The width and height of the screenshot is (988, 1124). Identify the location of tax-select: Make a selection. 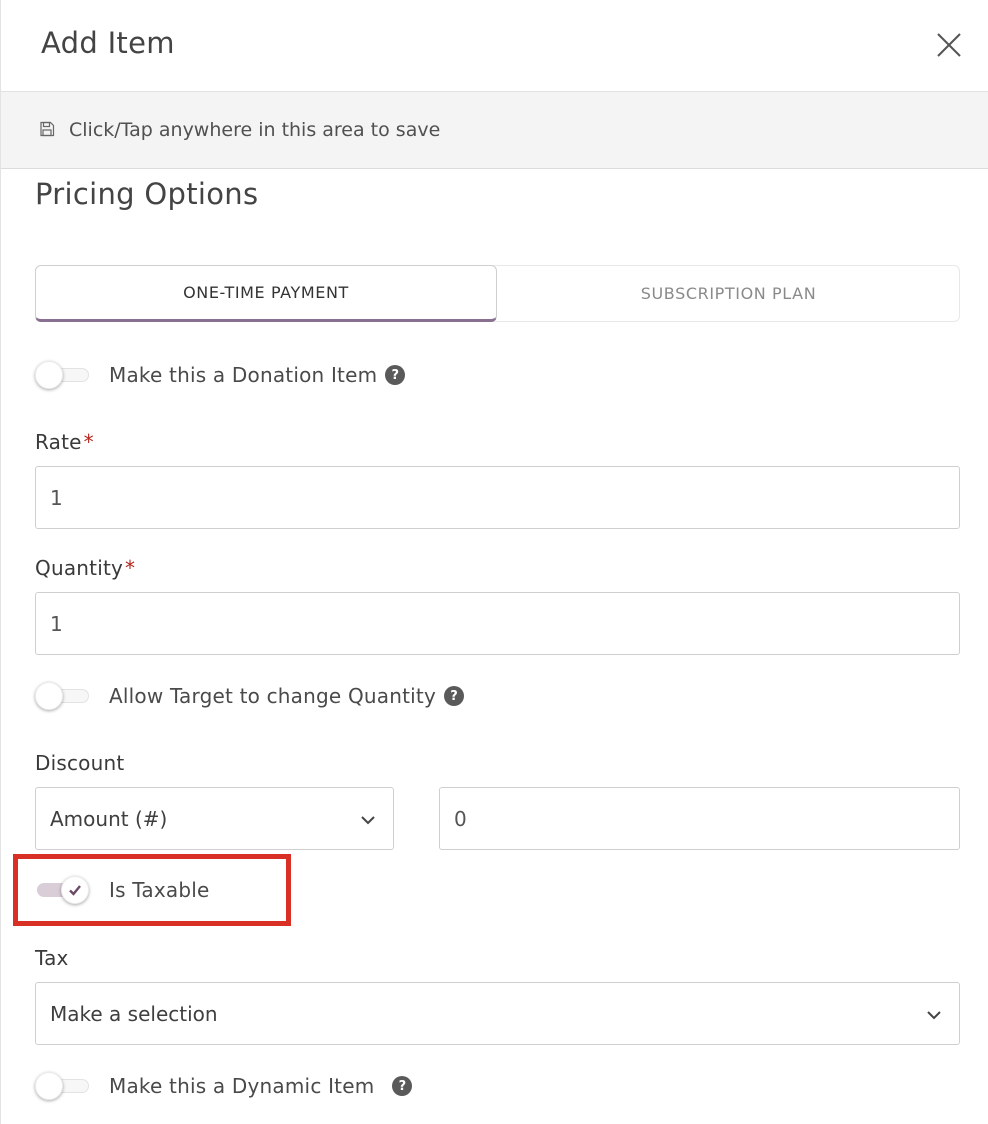
(497, 1013).